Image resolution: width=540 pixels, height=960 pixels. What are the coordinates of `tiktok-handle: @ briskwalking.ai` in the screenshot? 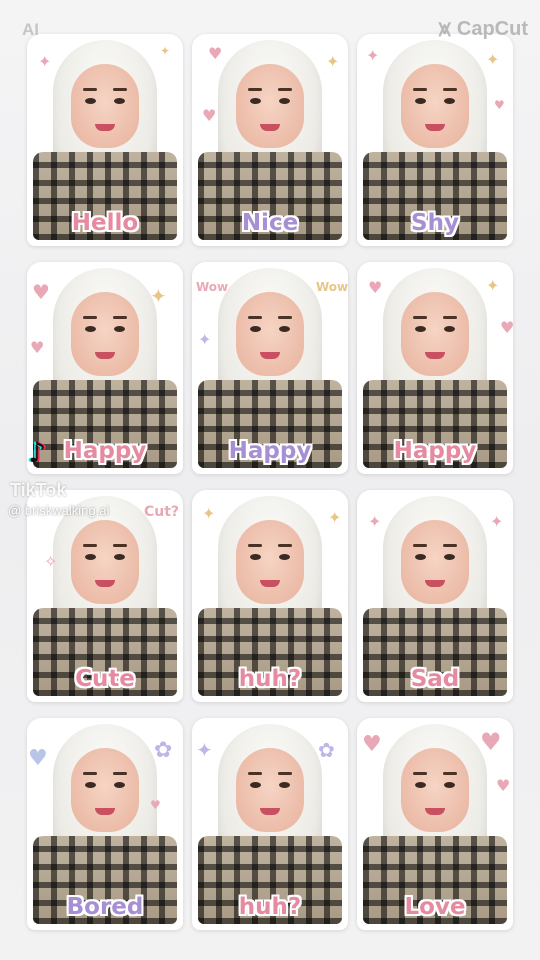 It's located at (59, 510).